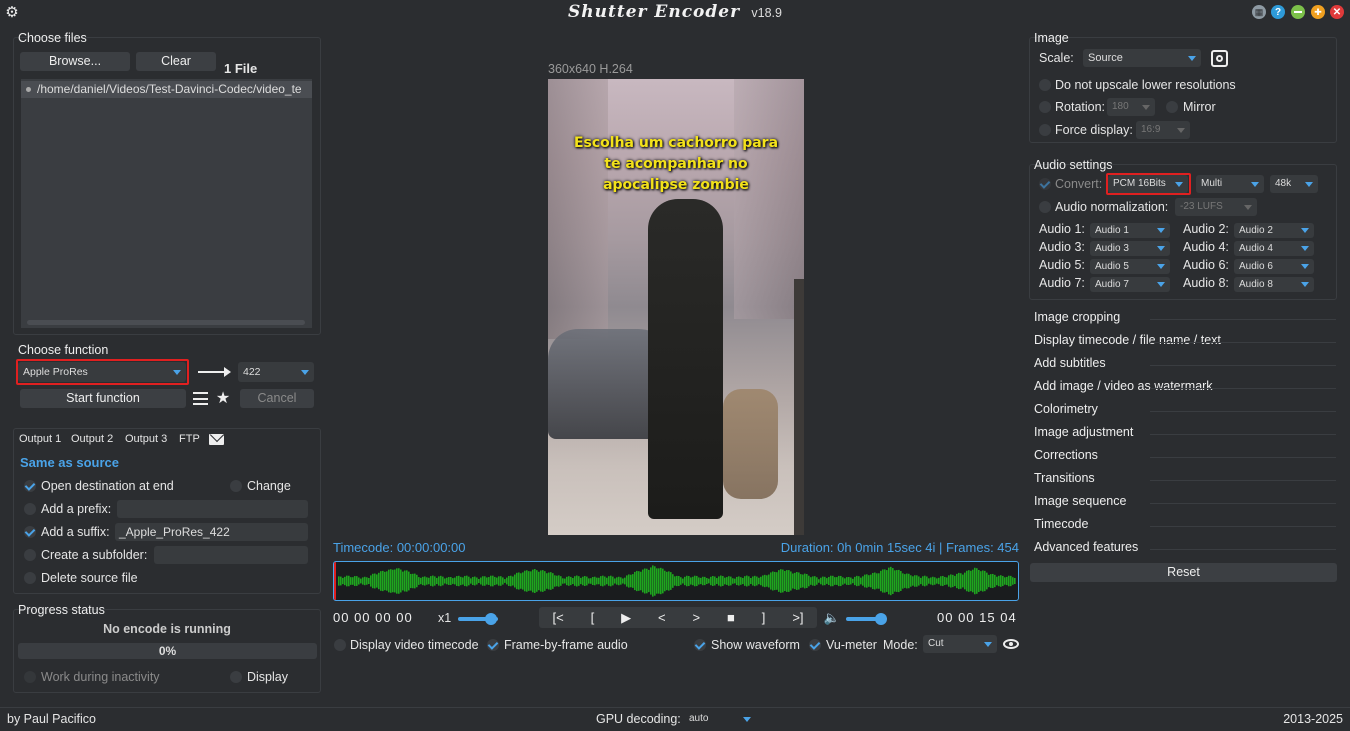 The image size is (1350, 731). What do you see at coordinates (676, 164) in the screenshot?
I see `caption-line-2: te acompanhar no` at bounding box center [676, 164].